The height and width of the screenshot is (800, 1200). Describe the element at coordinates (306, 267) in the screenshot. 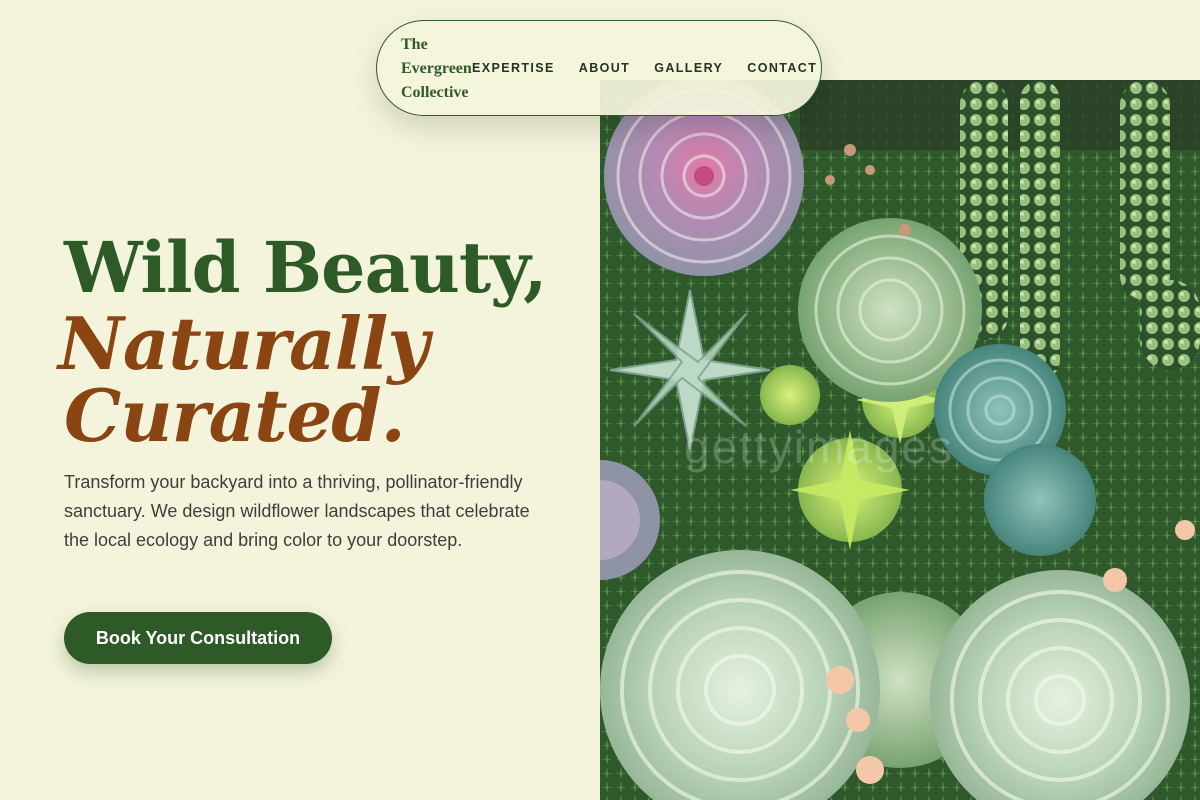

I see `hero-title-line1: Wild Beauty,` at that location.